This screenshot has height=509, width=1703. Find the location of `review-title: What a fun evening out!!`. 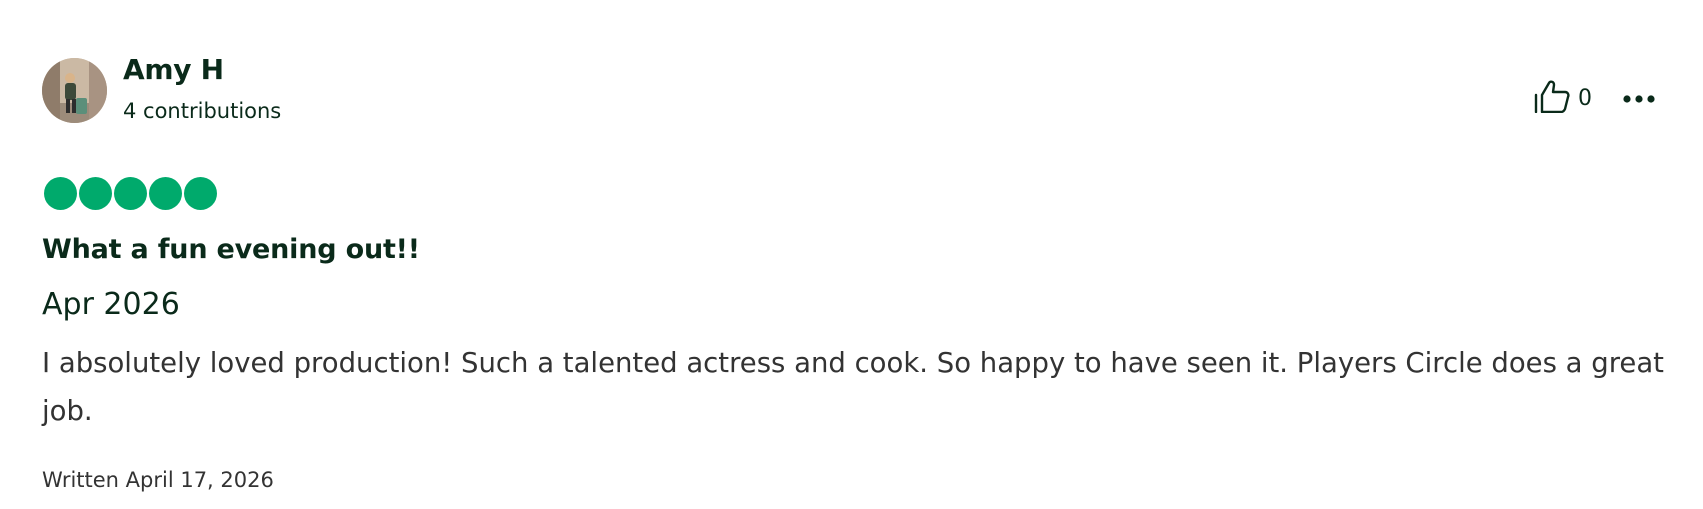

review-title: What a fun evening out!! is located at coordinates (231, 249).